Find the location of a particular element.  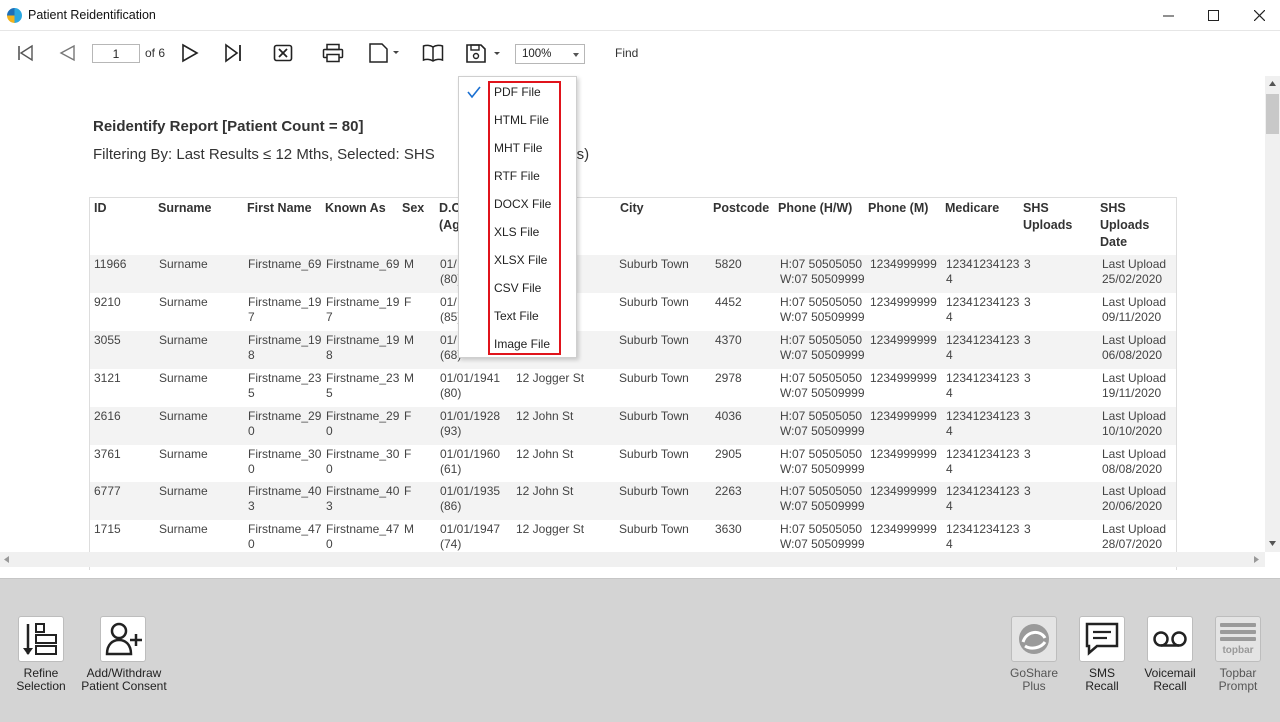

next-page-icon is located at coordinates (190, 53).